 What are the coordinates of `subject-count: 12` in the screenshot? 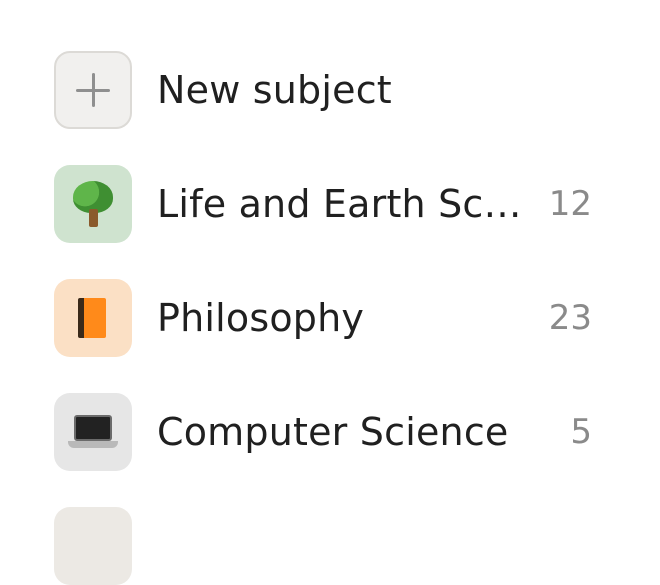 It's located at (570, 204).